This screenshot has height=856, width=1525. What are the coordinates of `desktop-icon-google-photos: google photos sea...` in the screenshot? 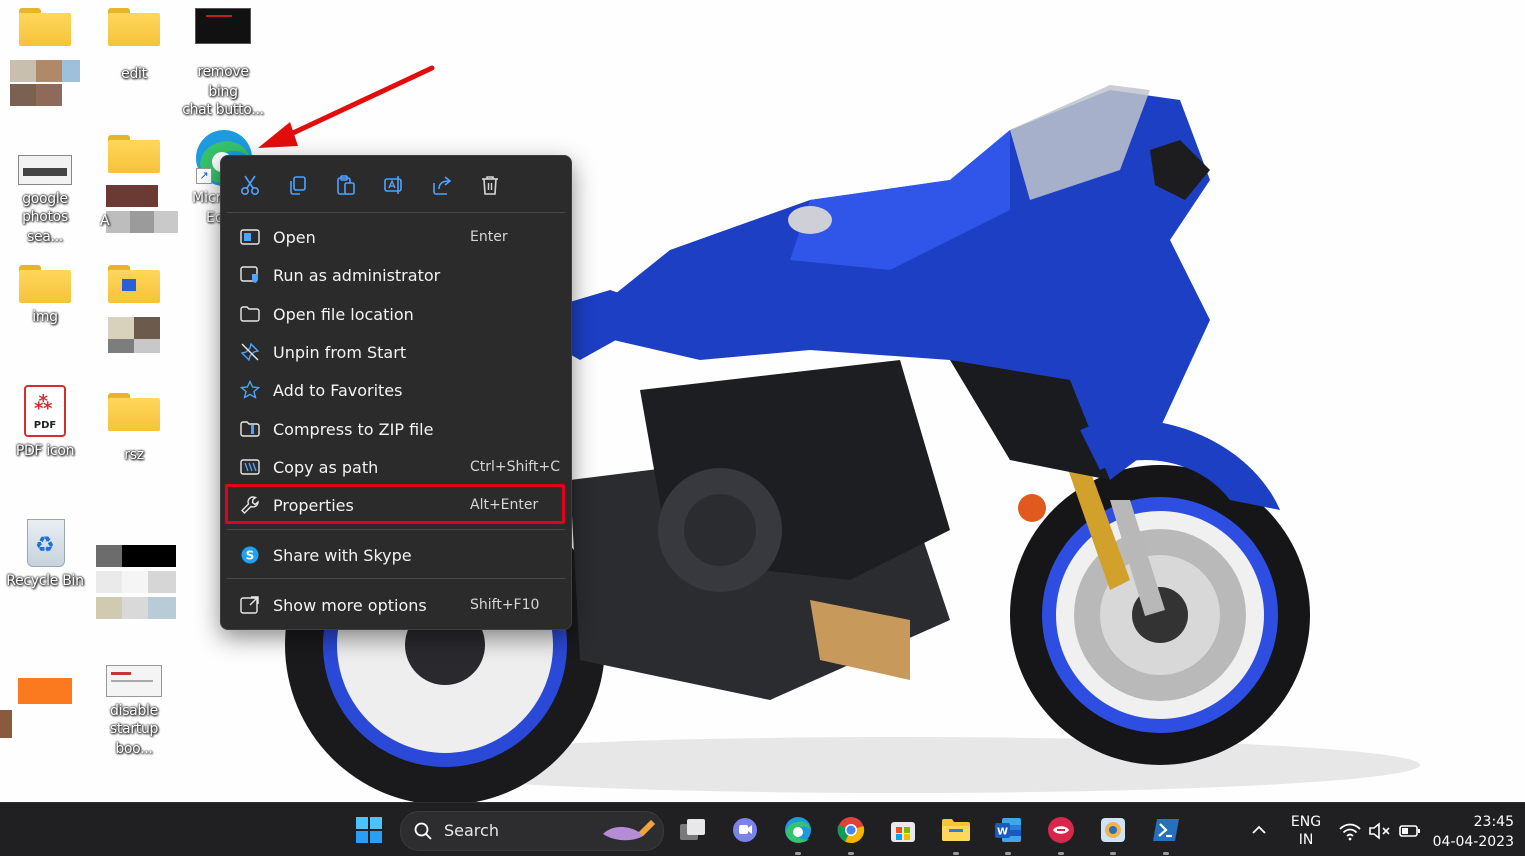 It's located at (45, 201).